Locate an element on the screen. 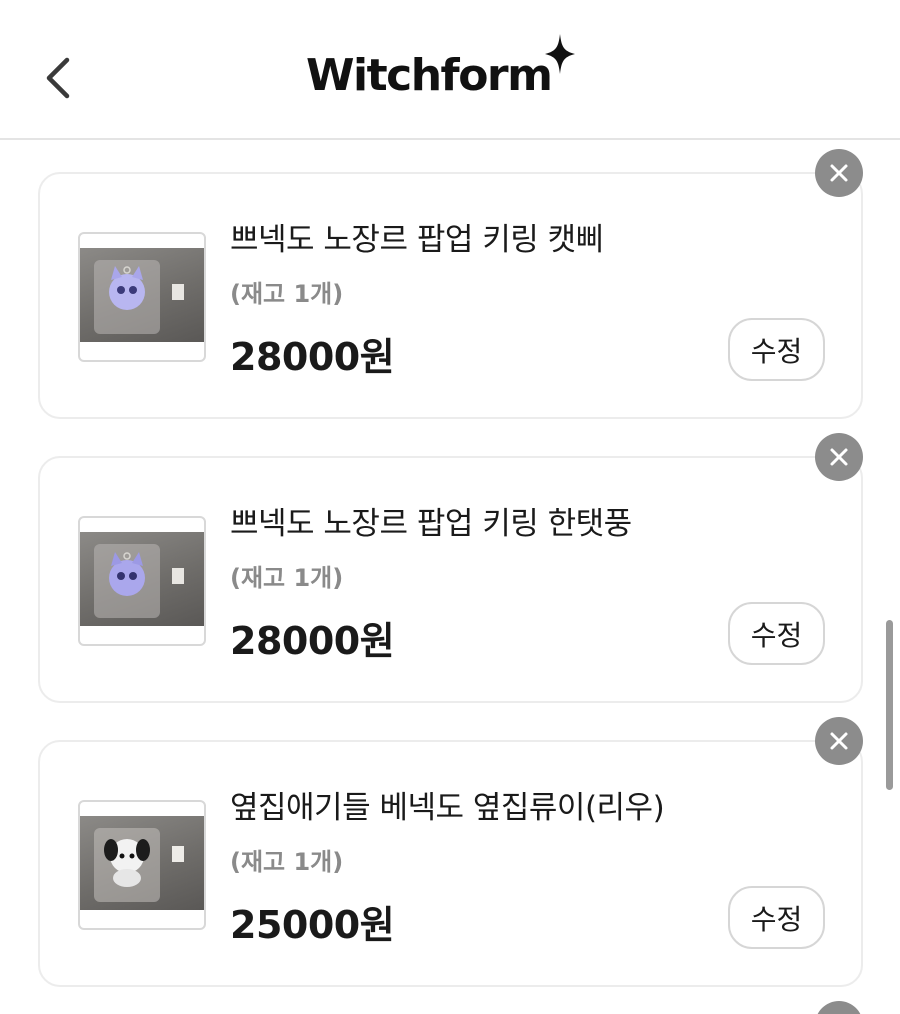 Image resolution: width=900 pixels, height=1014 pixels. app-header: Witchform is located at coordinates (450, 70).